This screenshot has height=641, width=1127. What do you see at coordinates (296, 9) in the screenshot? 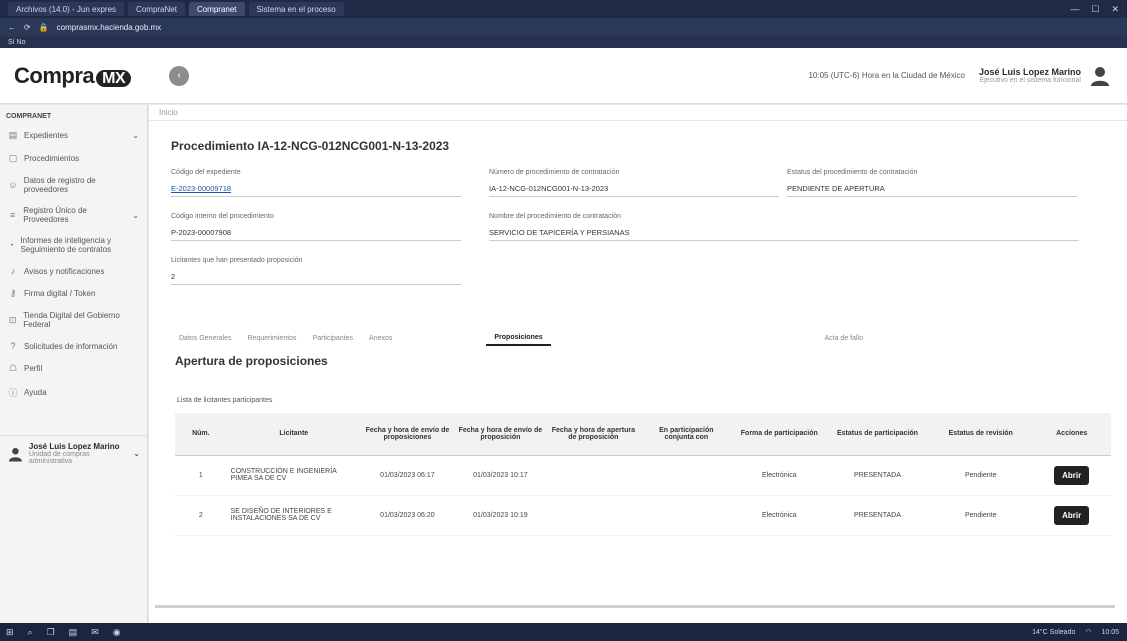
I see `browser-tab: Sistema en el proceso` at bounding box center [296, 9].